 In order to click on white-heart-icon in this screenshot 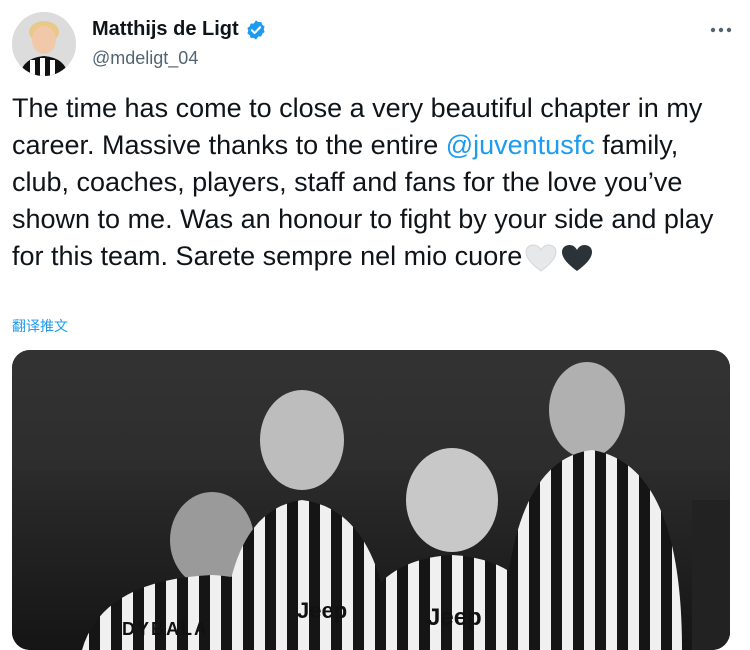, I will do `click(541, 258)`.